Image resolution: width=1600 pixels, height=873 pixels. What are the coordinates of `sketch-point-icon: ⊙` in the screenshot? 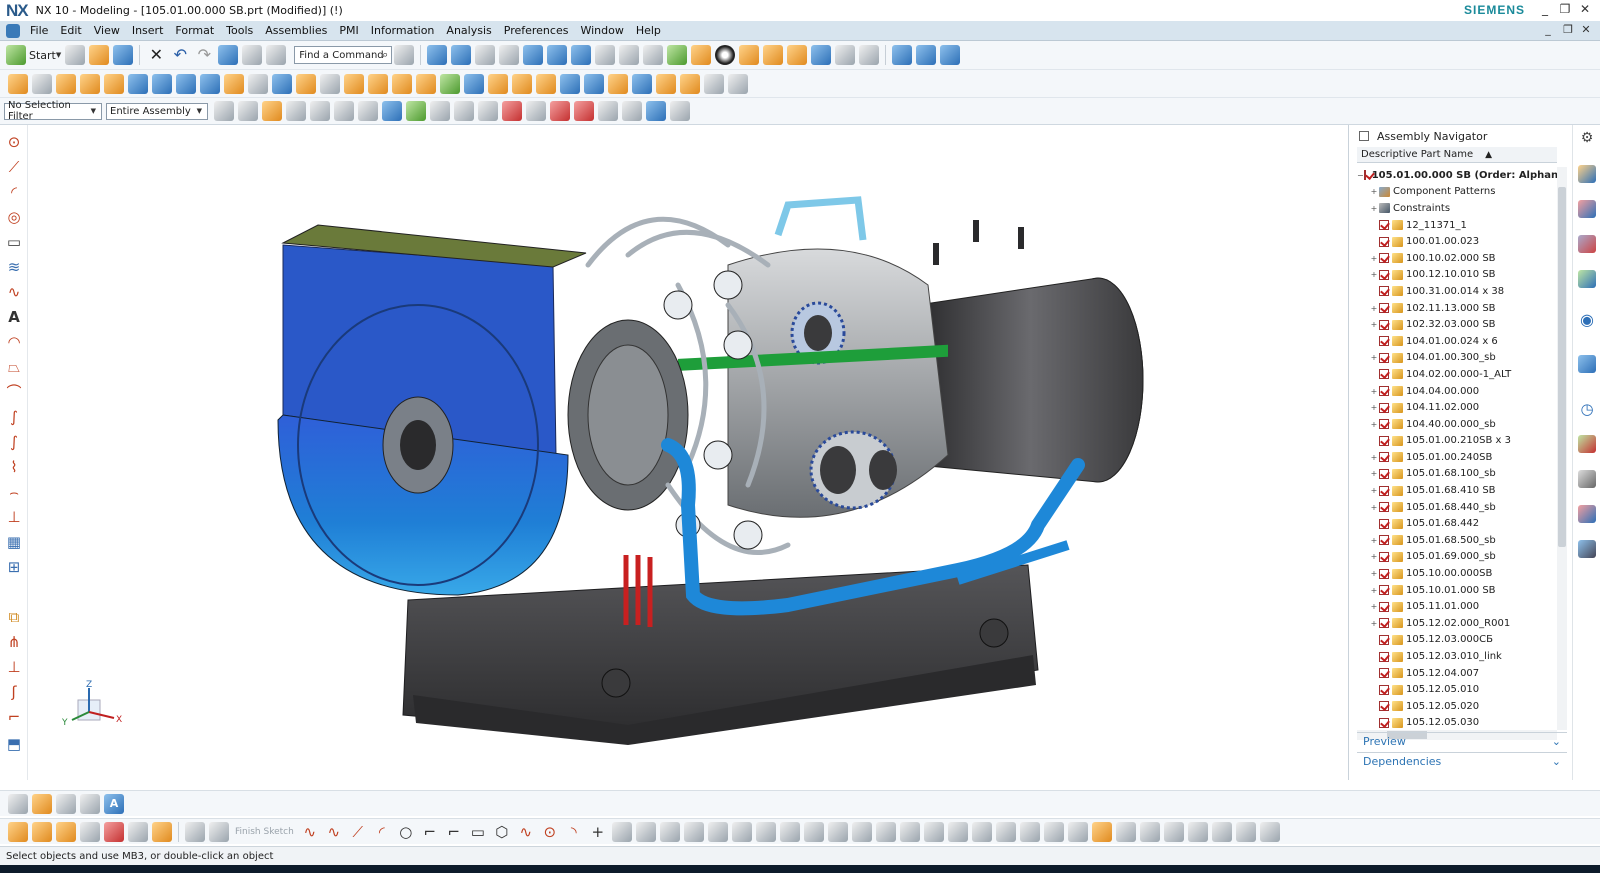 It's located at (550, 832).